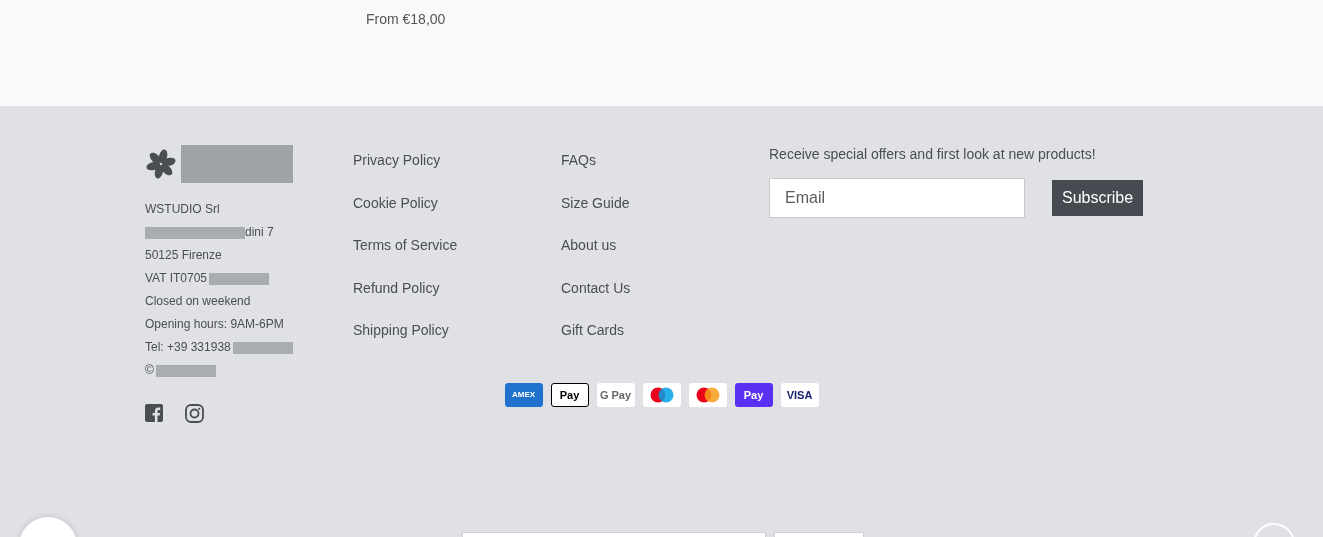  What do you see at coordinates (194, 413) in the screenshot?
I see `instagram-icon` at bounding box center [194, 413].